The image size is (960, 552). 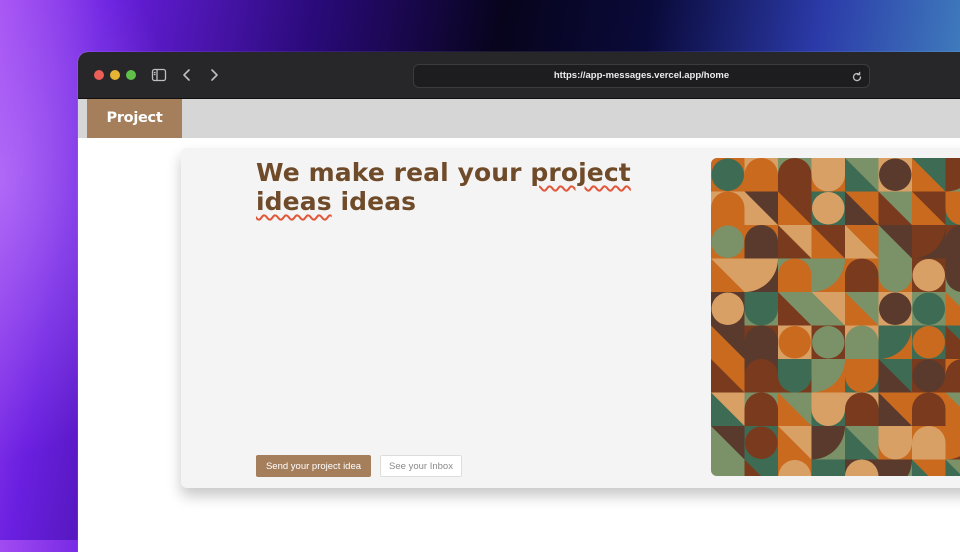 I want to click on back-arrow-icon, so click(x=187, y=75).